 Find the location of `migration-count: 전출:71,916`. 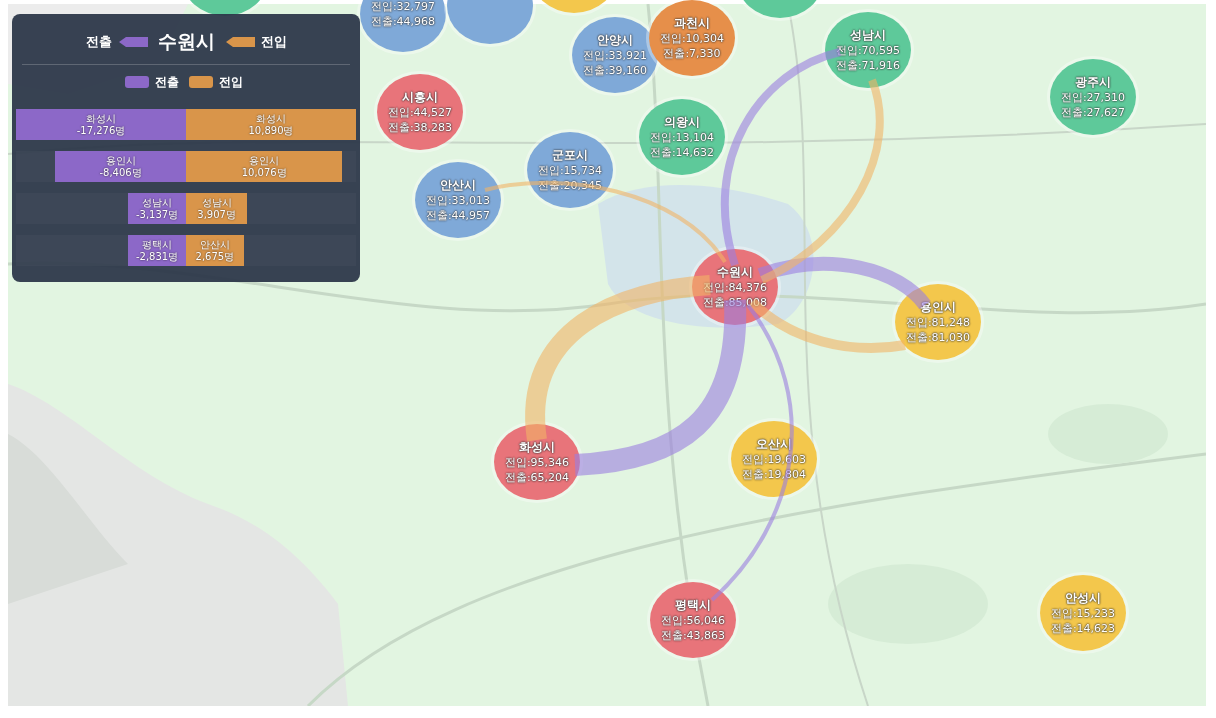

migration-count: 전출:71,916 is located at coordinates (868, 65).